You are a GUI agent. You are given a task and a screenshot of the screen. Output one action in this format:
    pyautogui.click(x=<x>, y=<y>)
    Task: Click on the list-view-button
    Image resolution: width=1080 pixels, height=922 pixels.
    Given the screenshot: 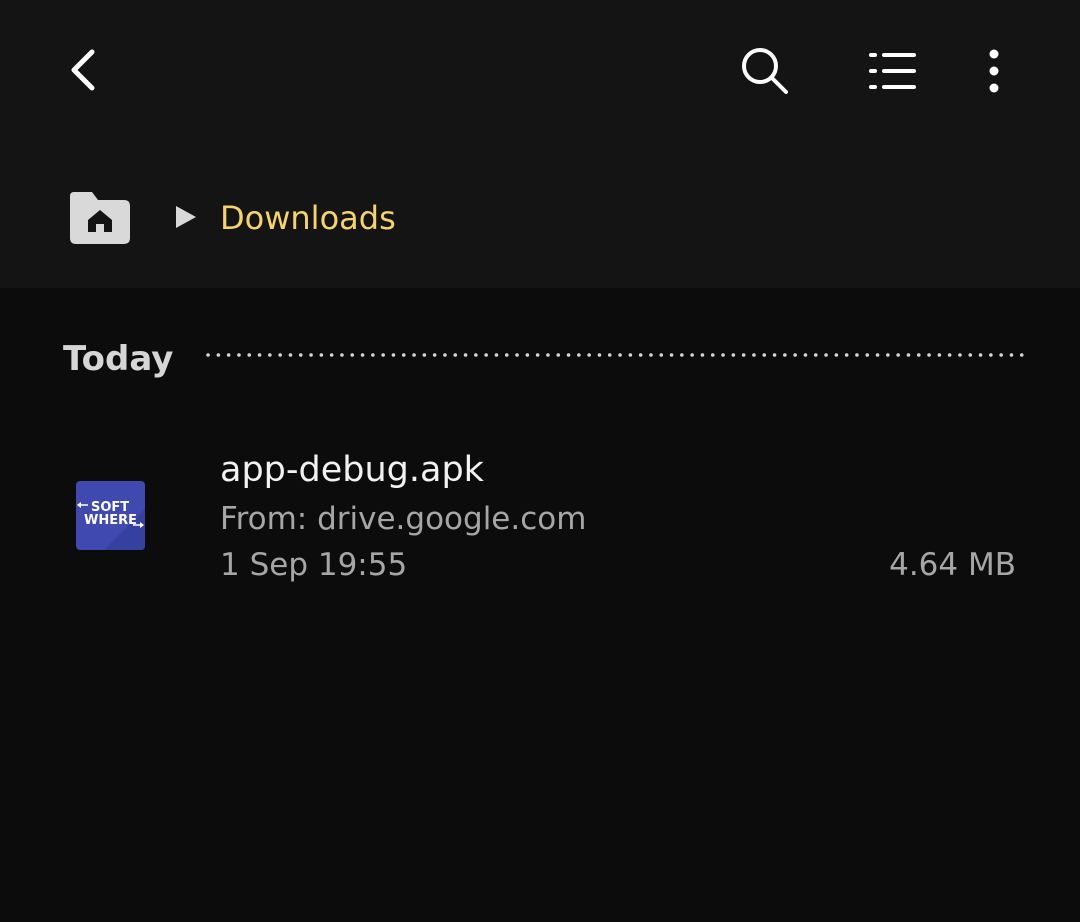 What is the action you would take?
    pyautogui.click(x=893, y=71)
    